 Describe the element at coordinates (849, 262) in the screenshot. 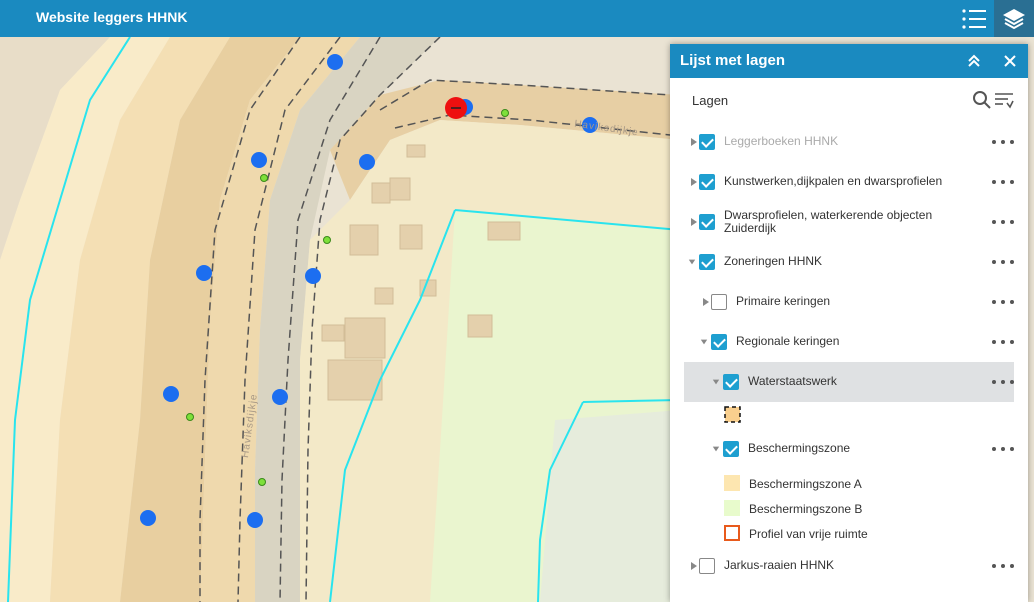

I see `layer-row-zoneringen: Zoneringen HHNK` at that location.